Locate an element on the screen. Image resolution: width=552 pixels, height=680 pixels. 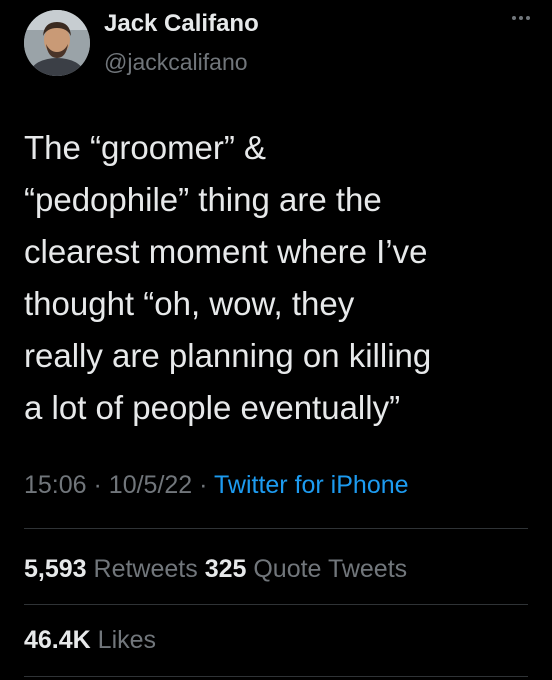
tweet-meta: 15:06 · 10/5/22 · Twitter for iPhone is located at coordinates (216, 485).